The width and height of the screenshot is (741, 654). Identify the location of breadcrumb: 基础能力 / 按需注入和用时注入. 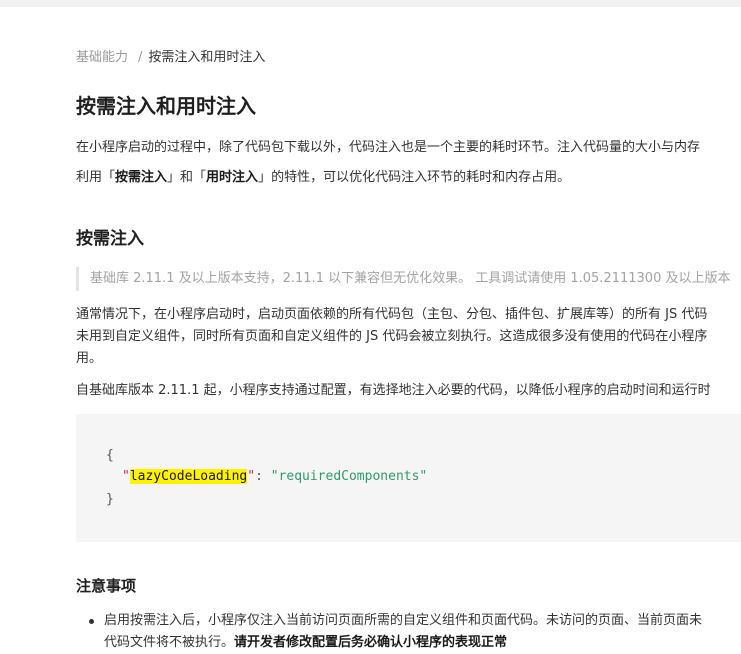
(170, 58).